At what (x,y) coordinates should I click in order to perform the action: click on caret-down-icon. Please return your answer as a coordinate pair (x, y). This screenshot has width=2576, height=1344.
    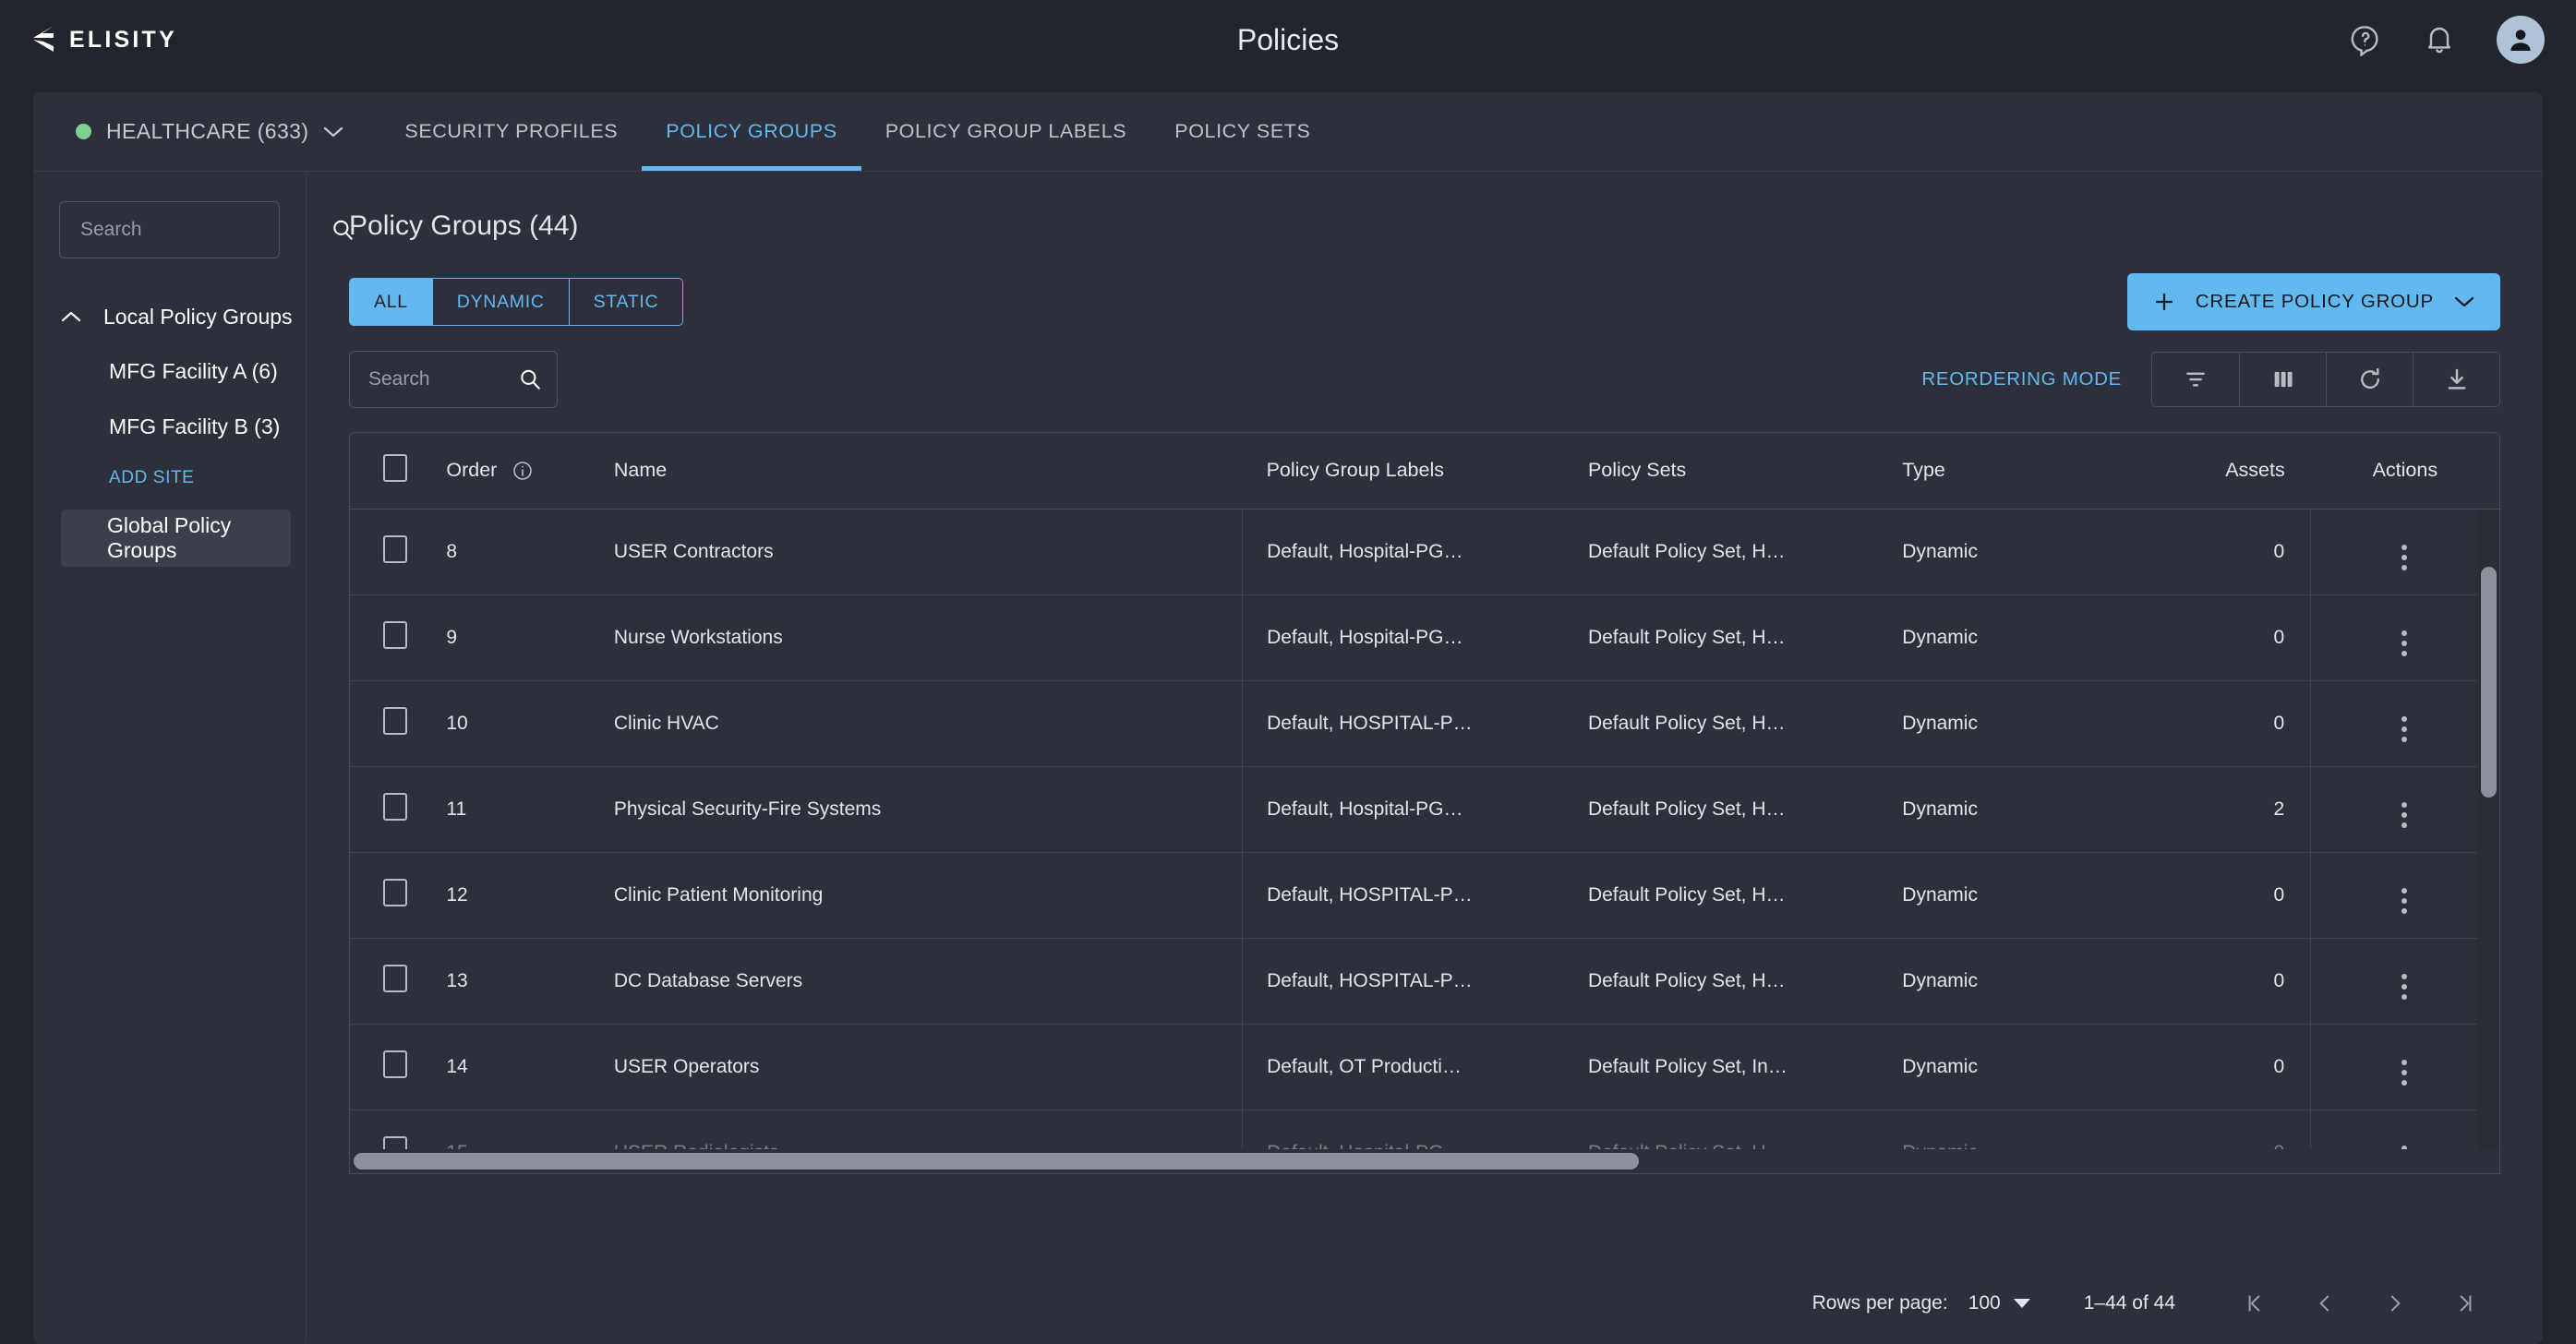
    Looking at the image, I should click on (2021, 1303).